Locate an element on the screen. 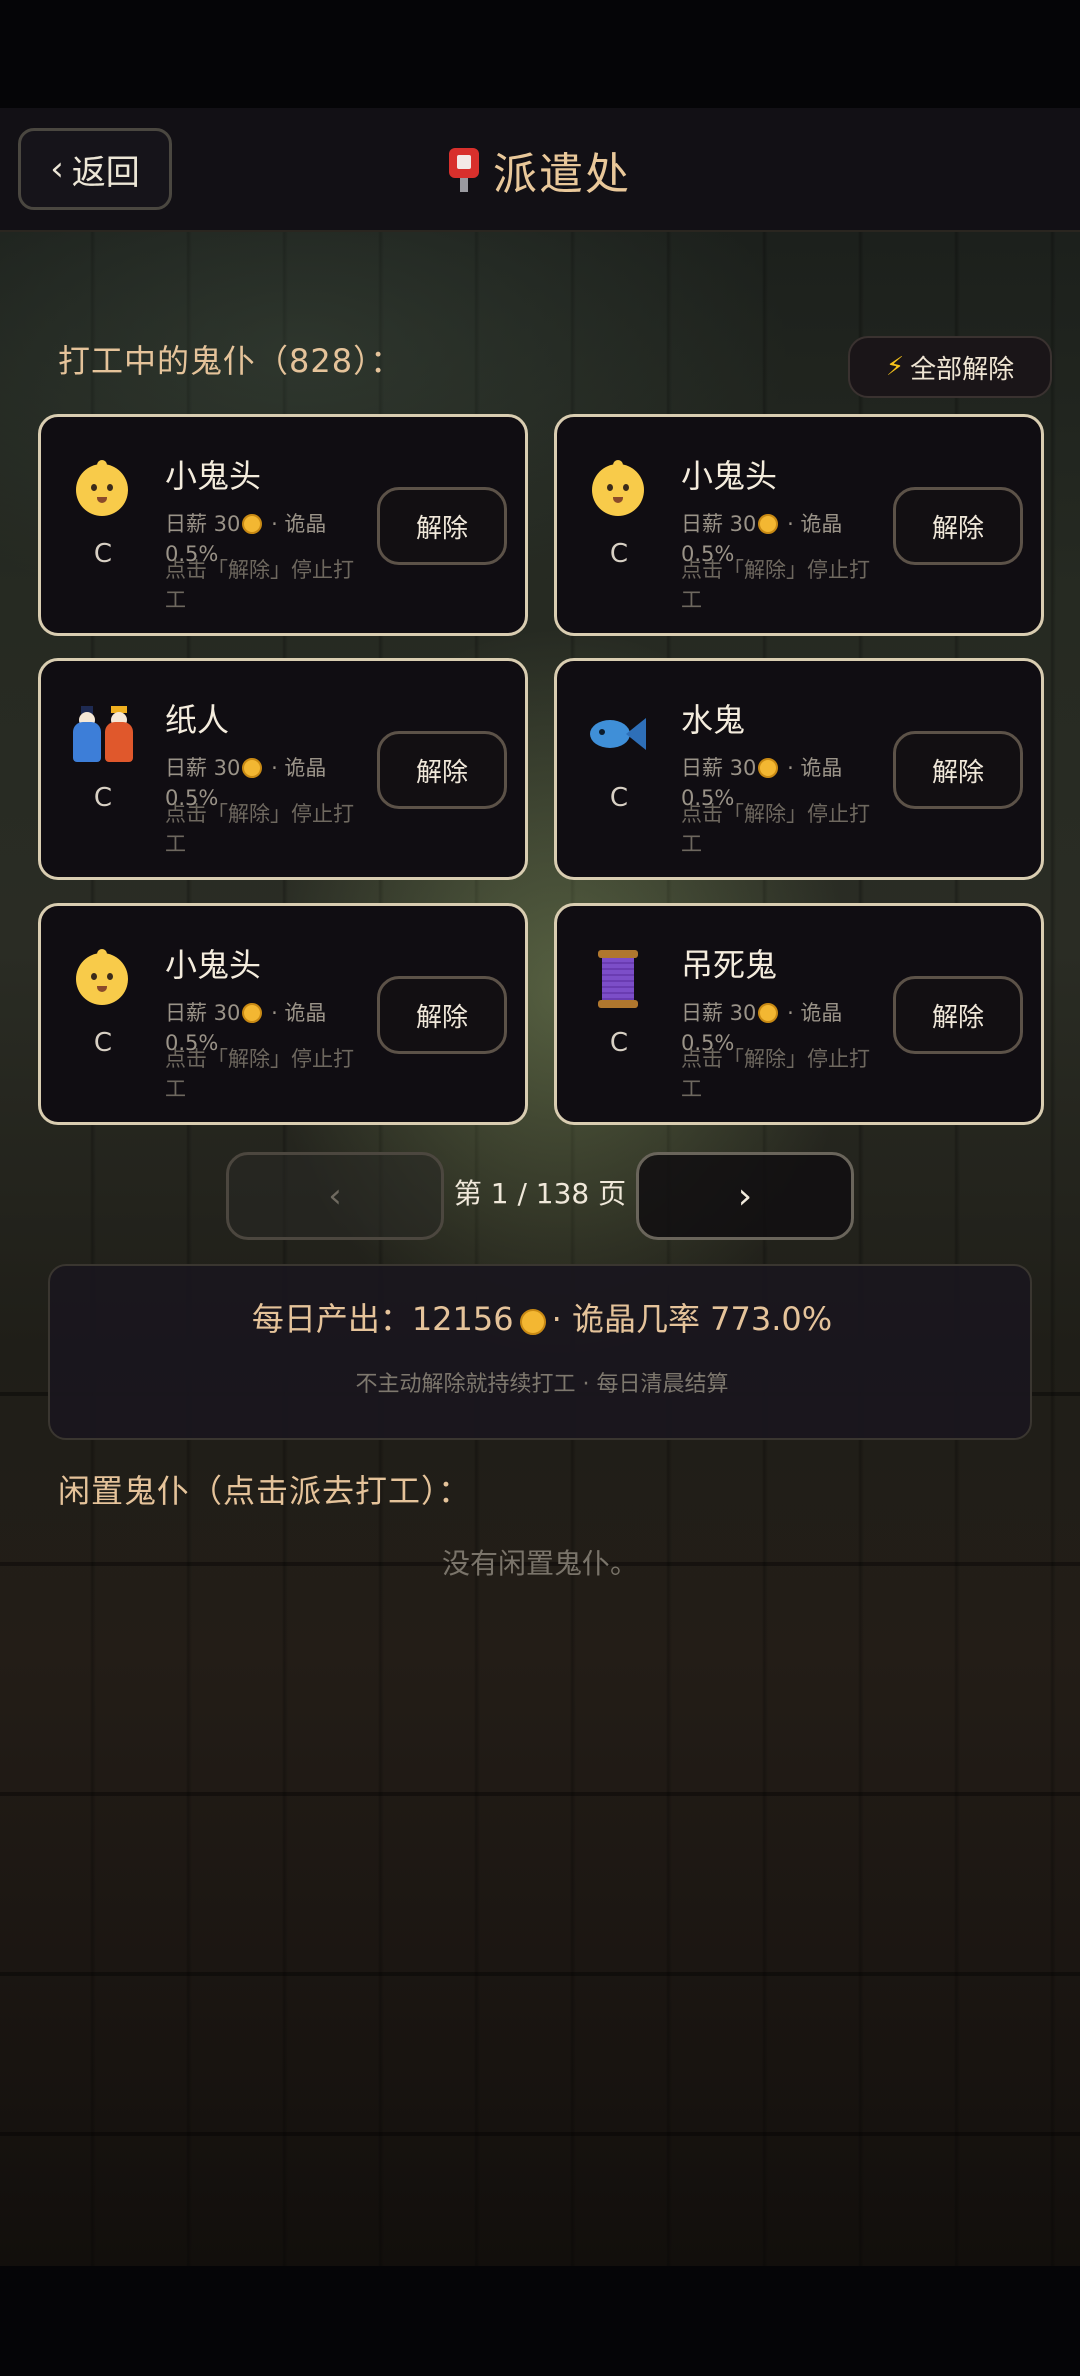 Image resolution: width=1080 pixels, height=2376 pixels. mailbox-icon is located at coordinates (464, 170).